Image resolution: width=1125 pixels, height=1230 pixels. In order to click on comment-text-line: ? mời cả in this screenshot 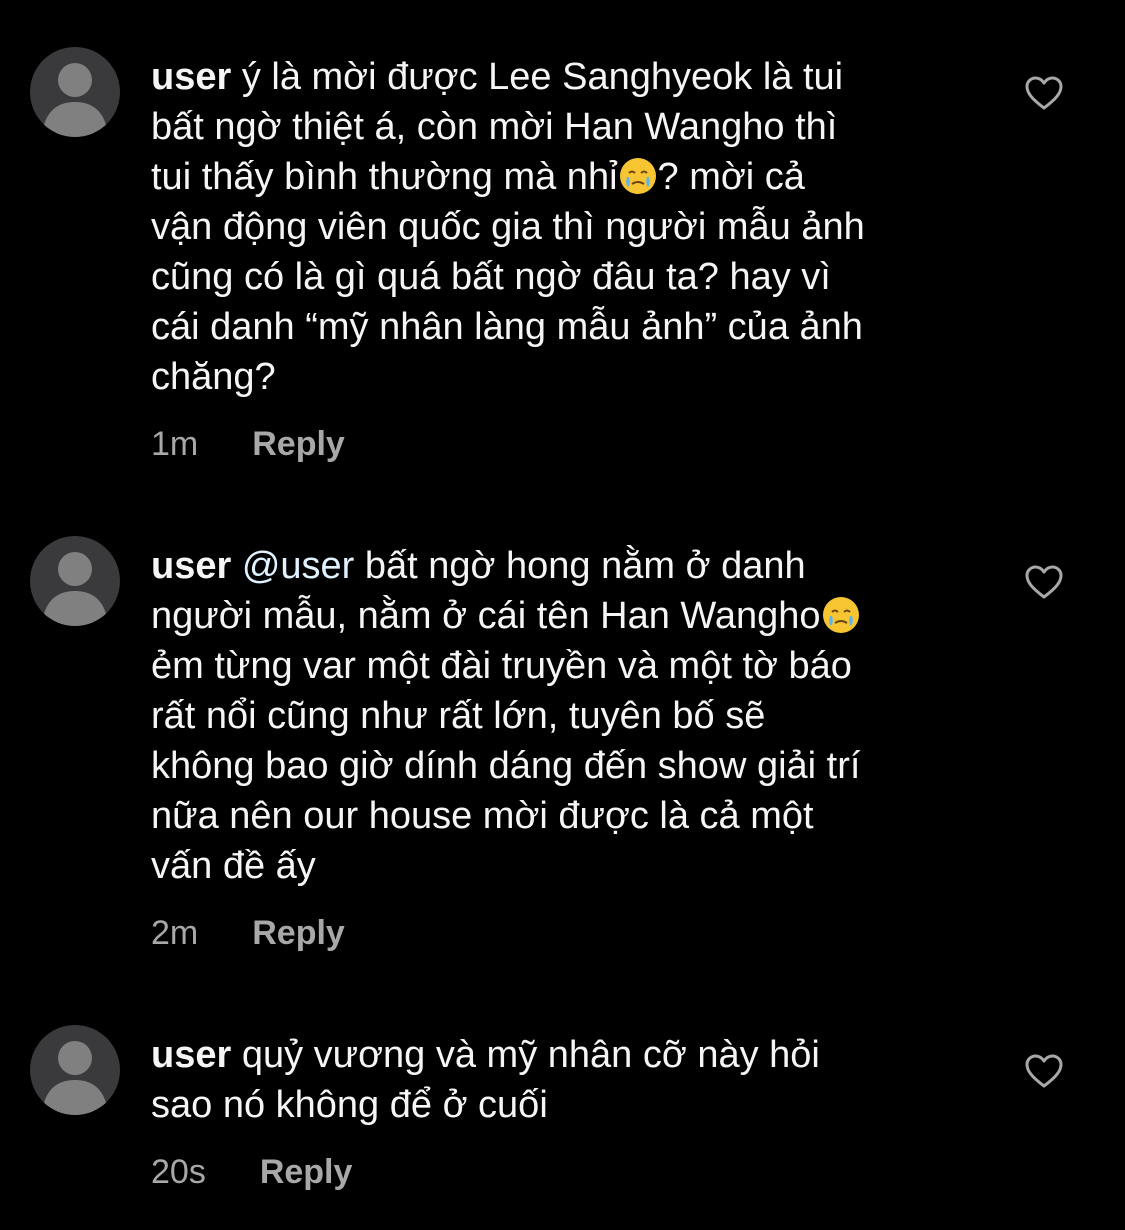, I will do `click(731, 177)`.